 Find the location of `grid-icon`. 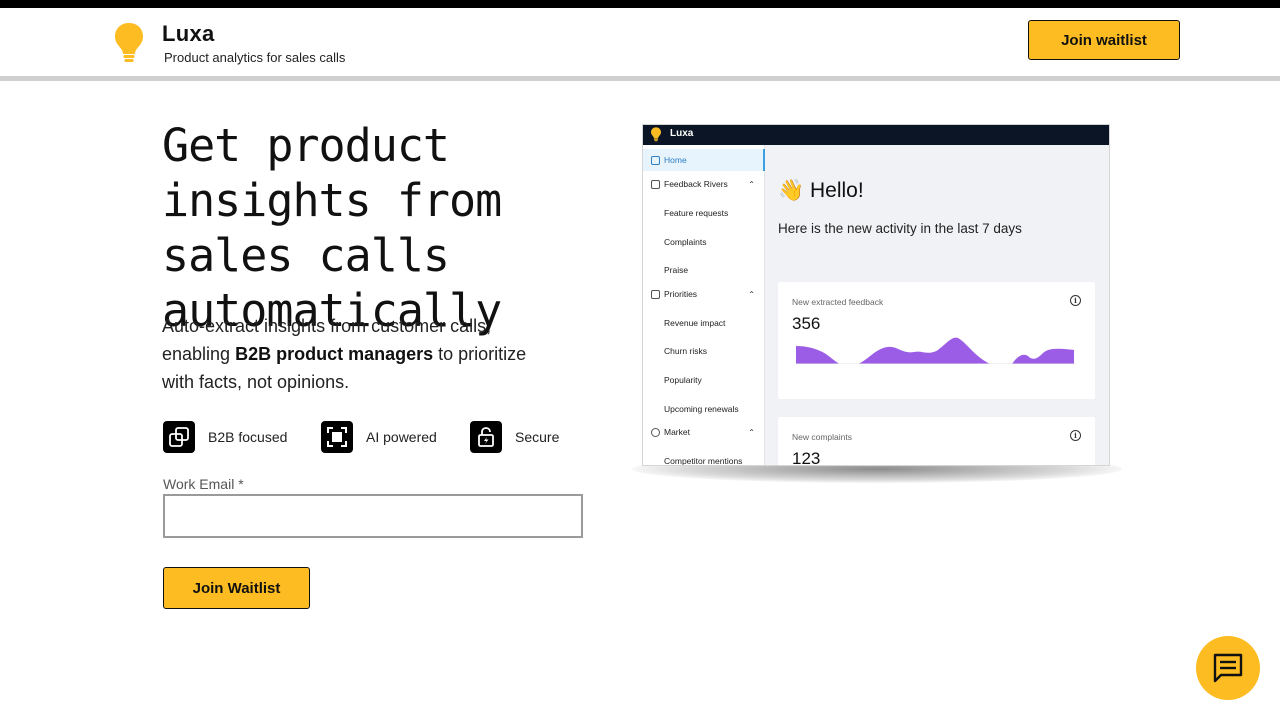

grid-icon is located at coordinates (655, 184).